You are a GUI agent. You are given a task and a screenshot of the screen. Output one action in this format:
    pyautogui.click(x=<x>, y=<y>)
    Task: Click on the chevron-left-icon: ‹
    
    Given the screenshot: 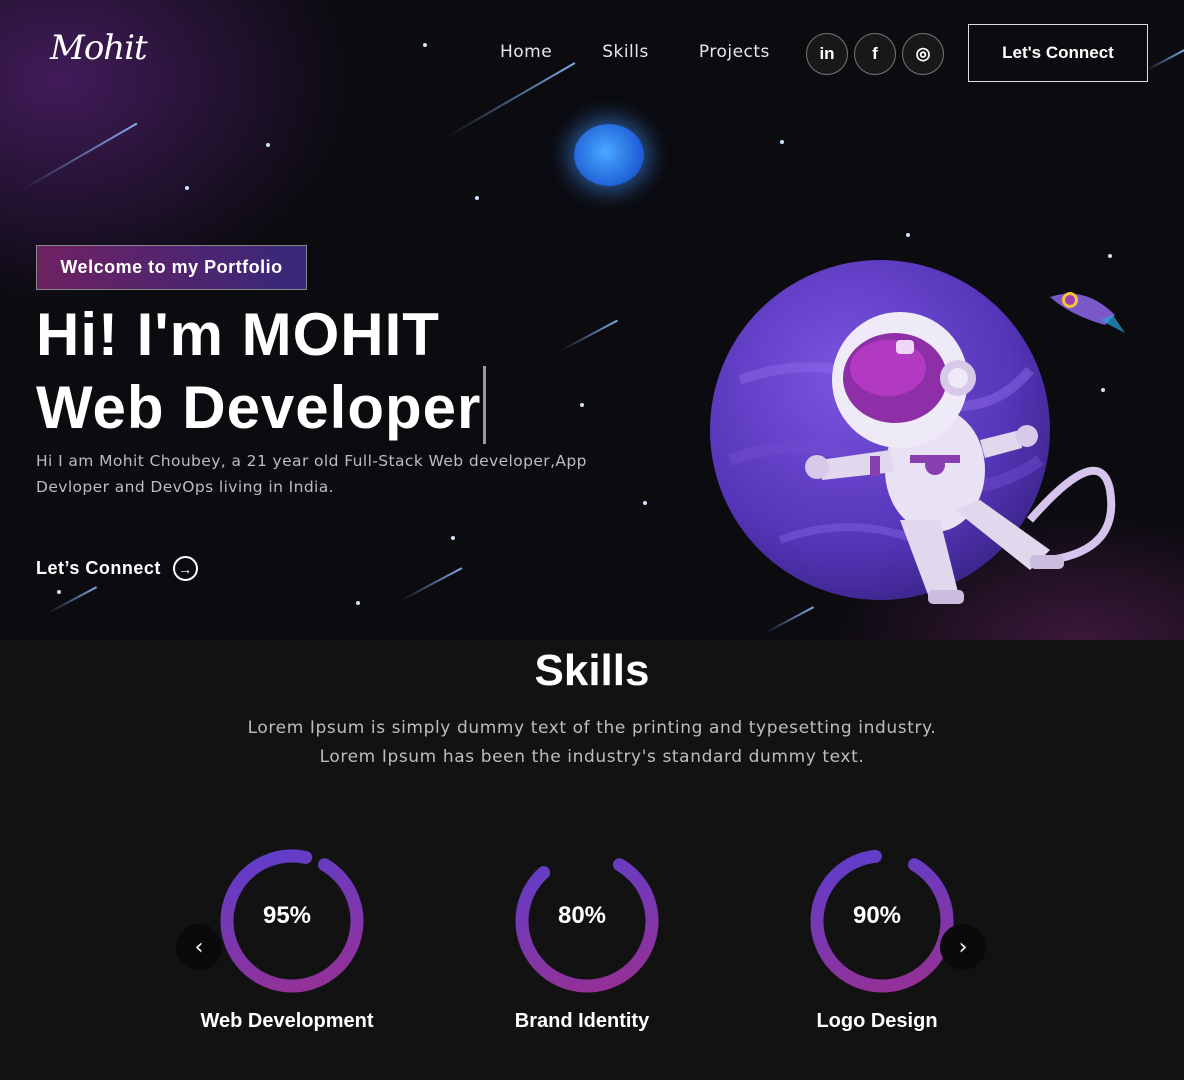 What is the action you would take?
    pyautogui.click(x=199, y=947)
    